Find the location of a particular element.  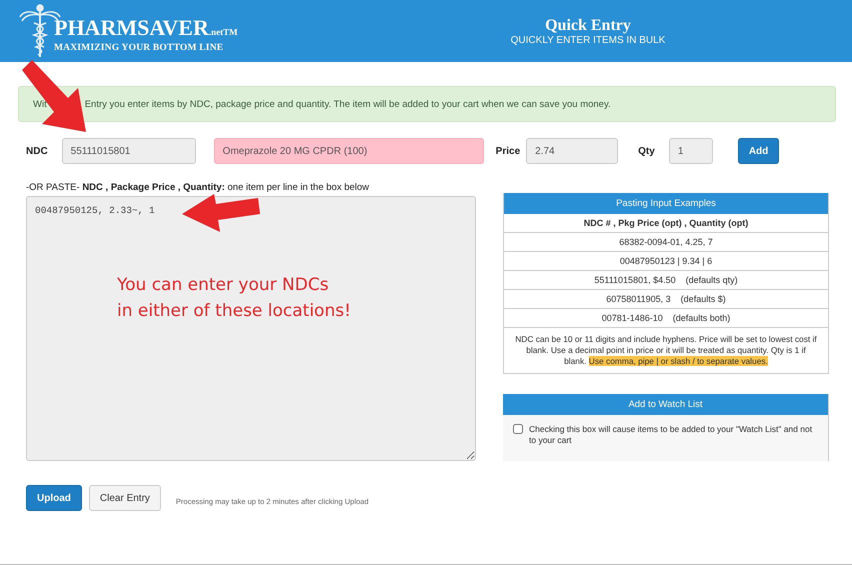

upload-button: Upload is located at coordinates (54, 498).